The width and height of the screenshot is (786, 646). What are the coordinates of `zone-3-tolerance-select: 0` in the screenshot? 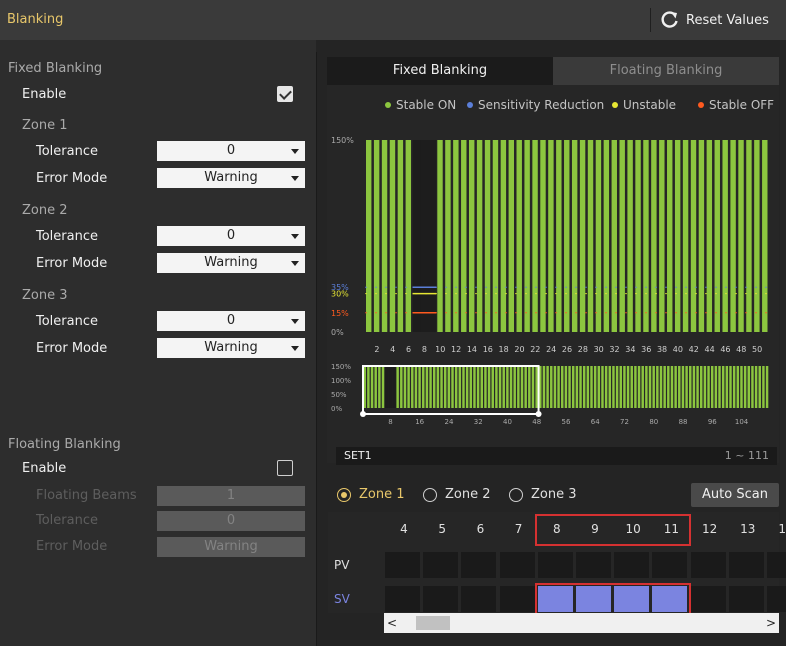 It's located at (231, 321).